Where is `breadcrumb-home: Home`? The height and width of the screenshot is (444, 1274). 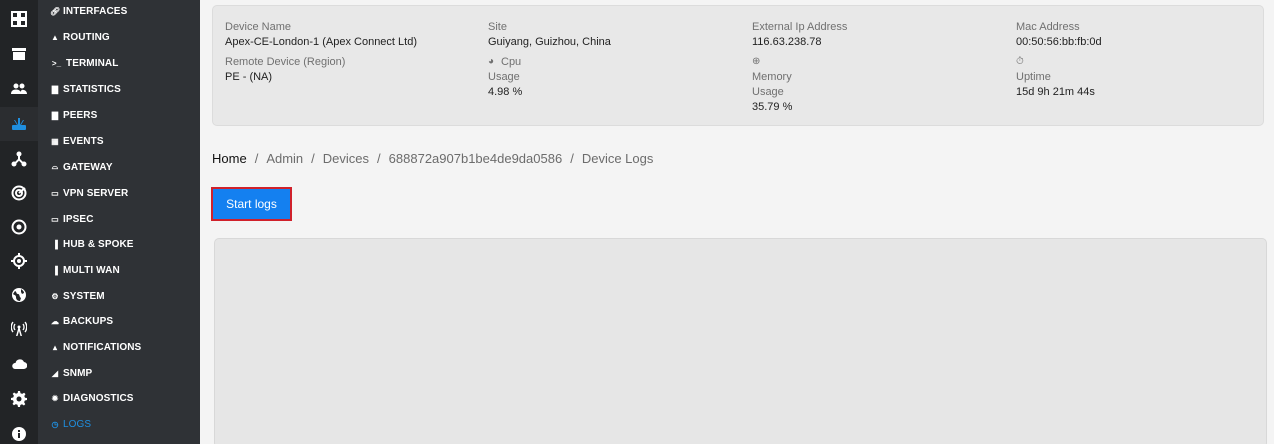 breadcrumb-home: Home is located at coordinates (229, 158).